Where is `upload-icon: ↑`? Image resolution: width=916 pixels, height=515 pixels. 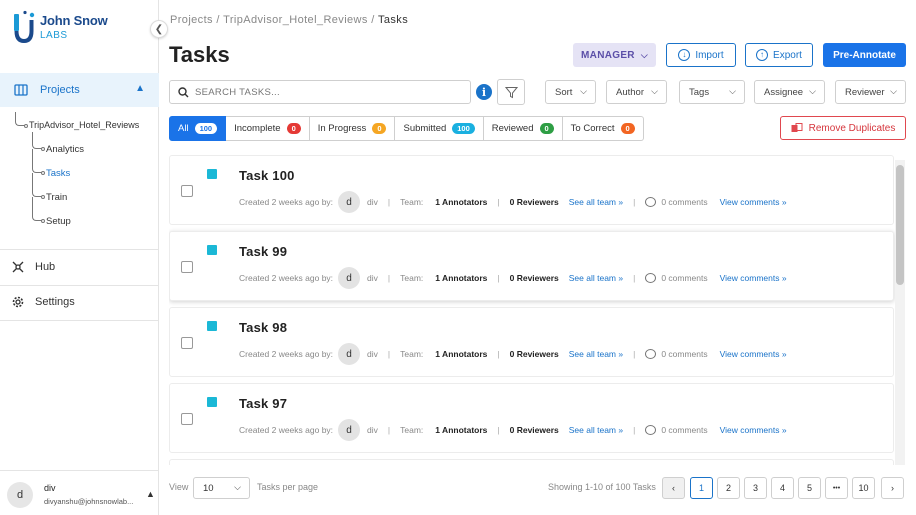 upload-icon: ↑ is located at coordinates (762, 55).